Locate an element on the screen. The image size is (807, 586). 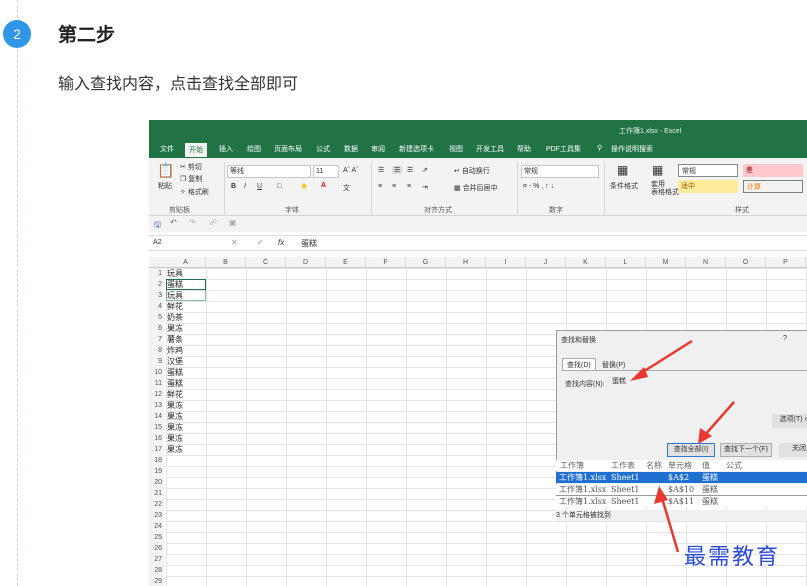
column-header-k: K is located at coordinates (586, 262).